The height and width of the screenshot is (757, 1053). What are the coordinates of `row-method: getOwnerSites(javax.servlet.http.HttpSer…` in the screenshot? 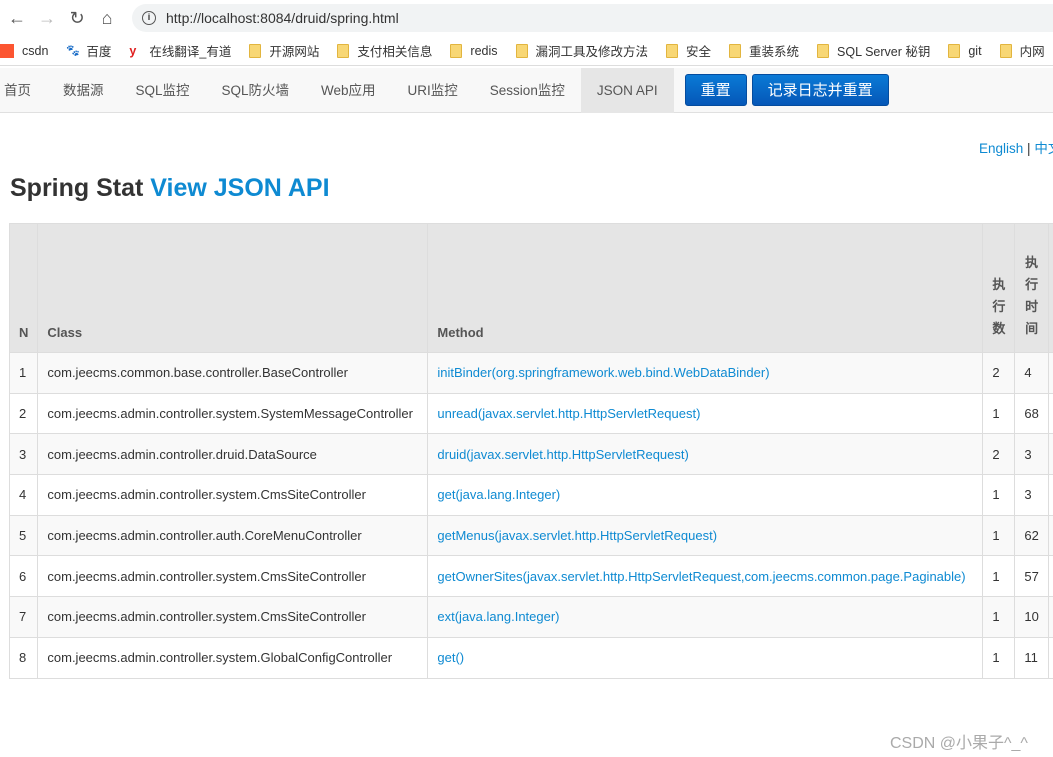 It's located at (705, 576).